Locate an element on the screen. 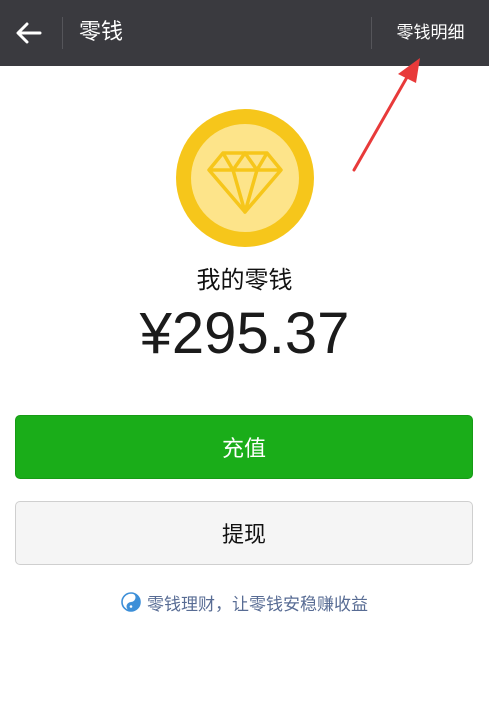 This screenshot has width=489, height=716. page-title: 零钱 is located at coordinates (101, 32).